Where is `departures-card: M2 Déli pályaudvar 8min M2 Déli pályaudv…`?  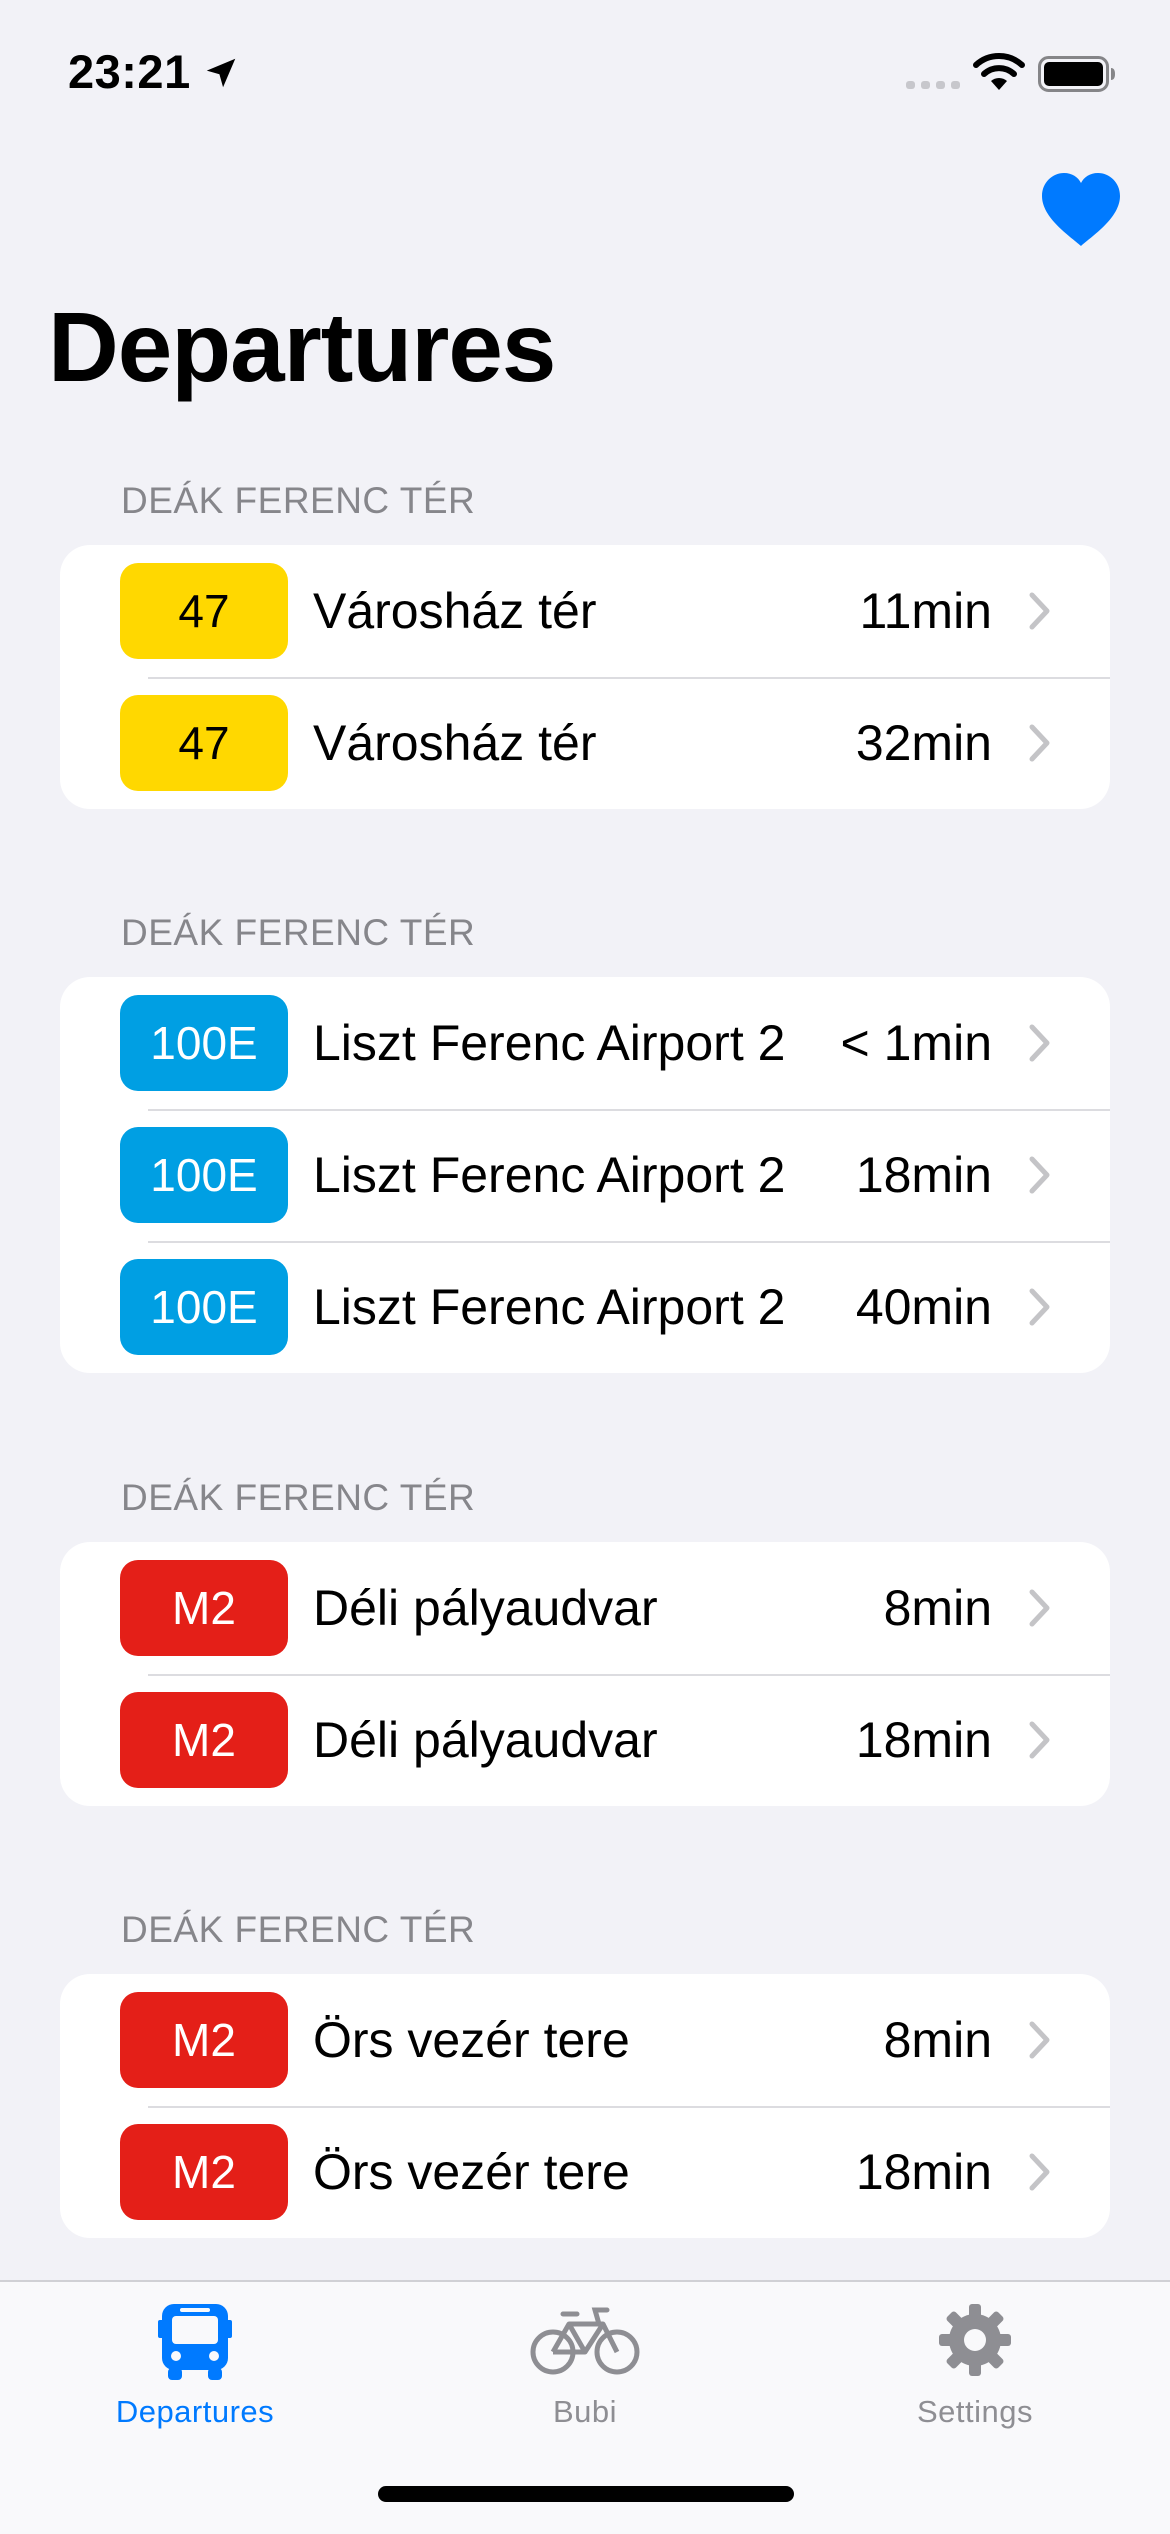
departures-card: M2 Déli pályaudvar 8min M2 Déli pályaudv… is located at coordinates (585, 1674).